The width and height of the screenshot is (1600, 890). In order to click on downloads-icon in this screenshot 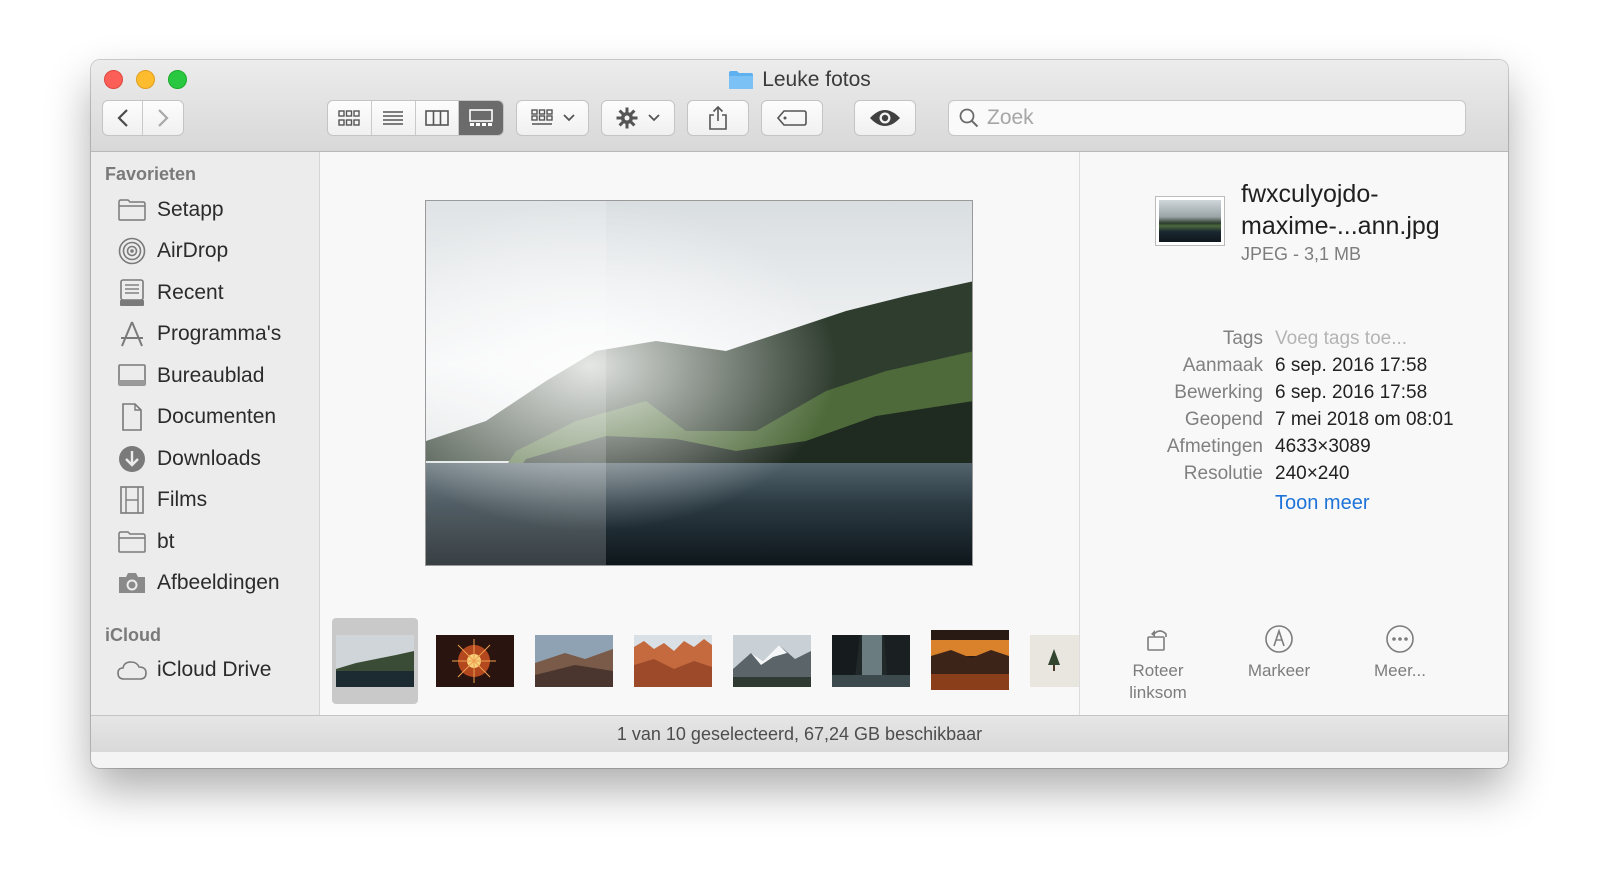, I will do `click(132, 459)`.